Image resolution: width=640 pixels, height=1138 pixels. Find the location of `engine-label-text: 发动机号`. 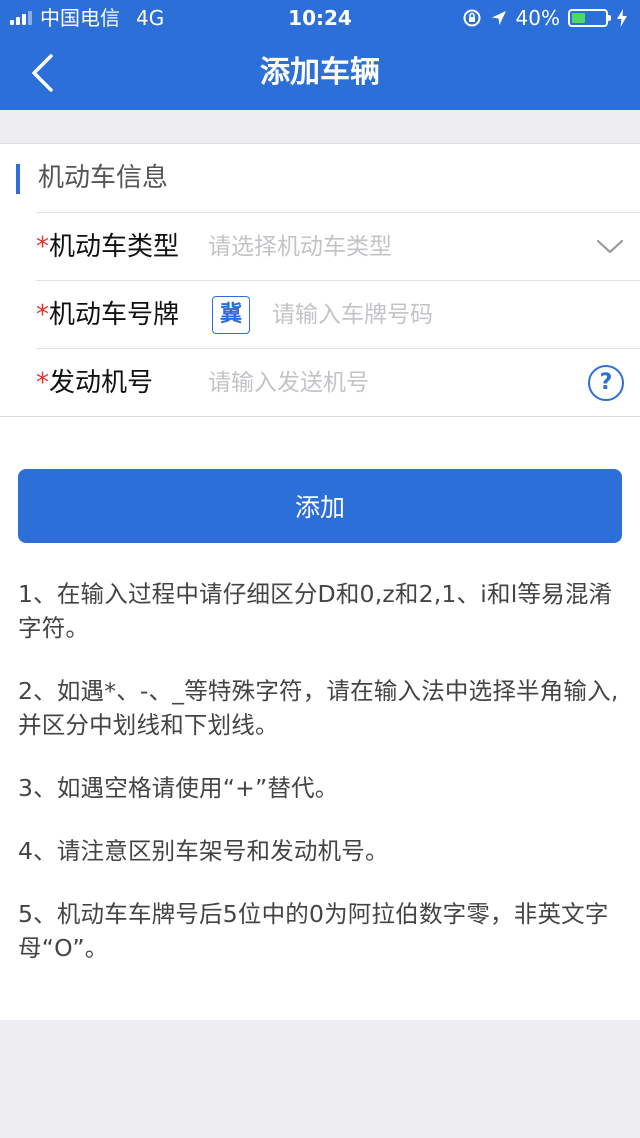

engine-label-text: 发动机号 is located at coordinates (101, 383).